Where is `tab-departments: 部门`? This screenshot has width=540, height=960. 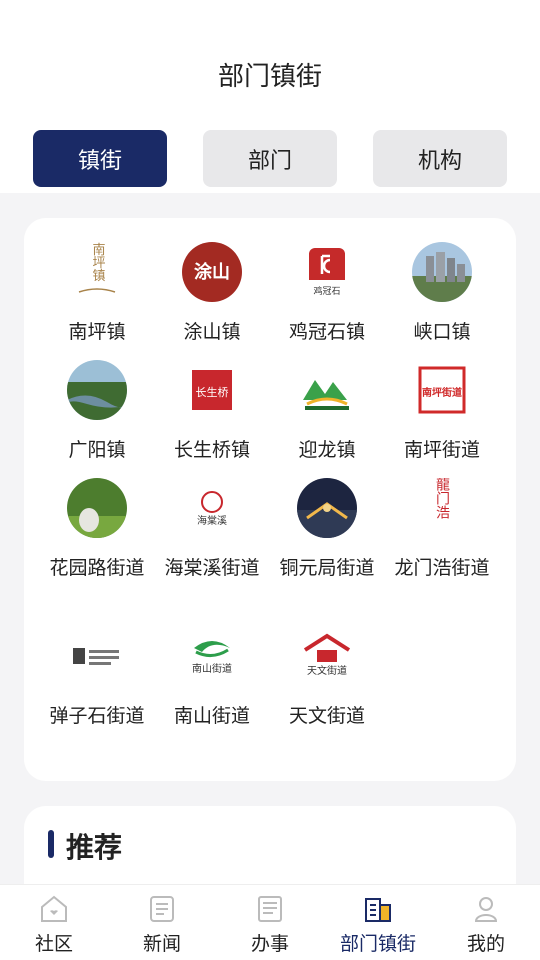
tab-departments: 部门 is located at coordinates (270, 158).